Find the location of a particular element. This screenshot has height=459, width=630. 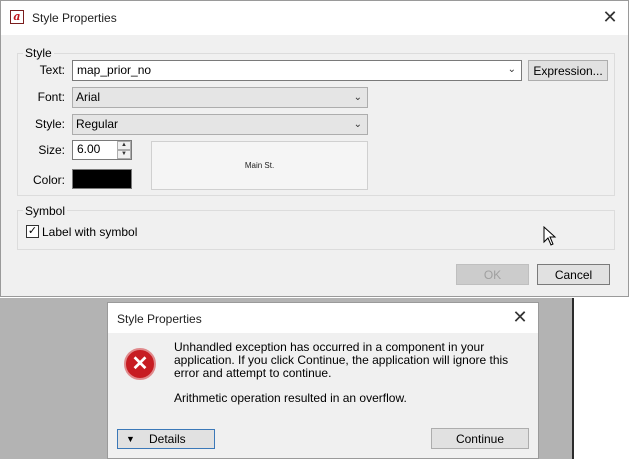

title-bar: a Style Properties ✕ is located at coordinates (314, 18).